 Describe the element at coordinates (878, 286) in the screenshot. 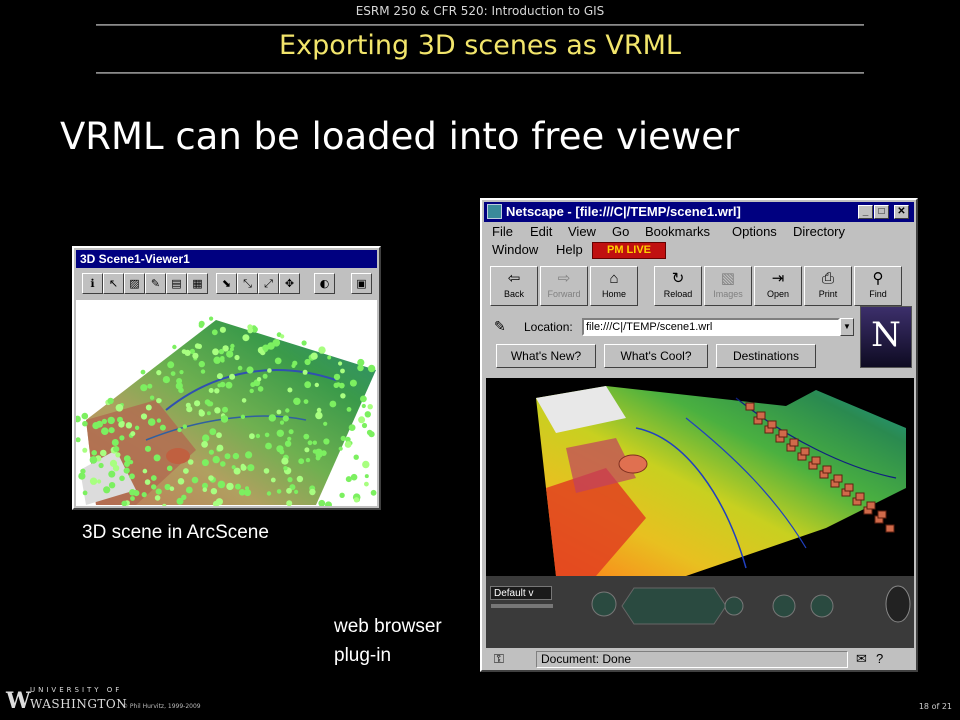

I see `find-button: ⚲ Find` at that location.